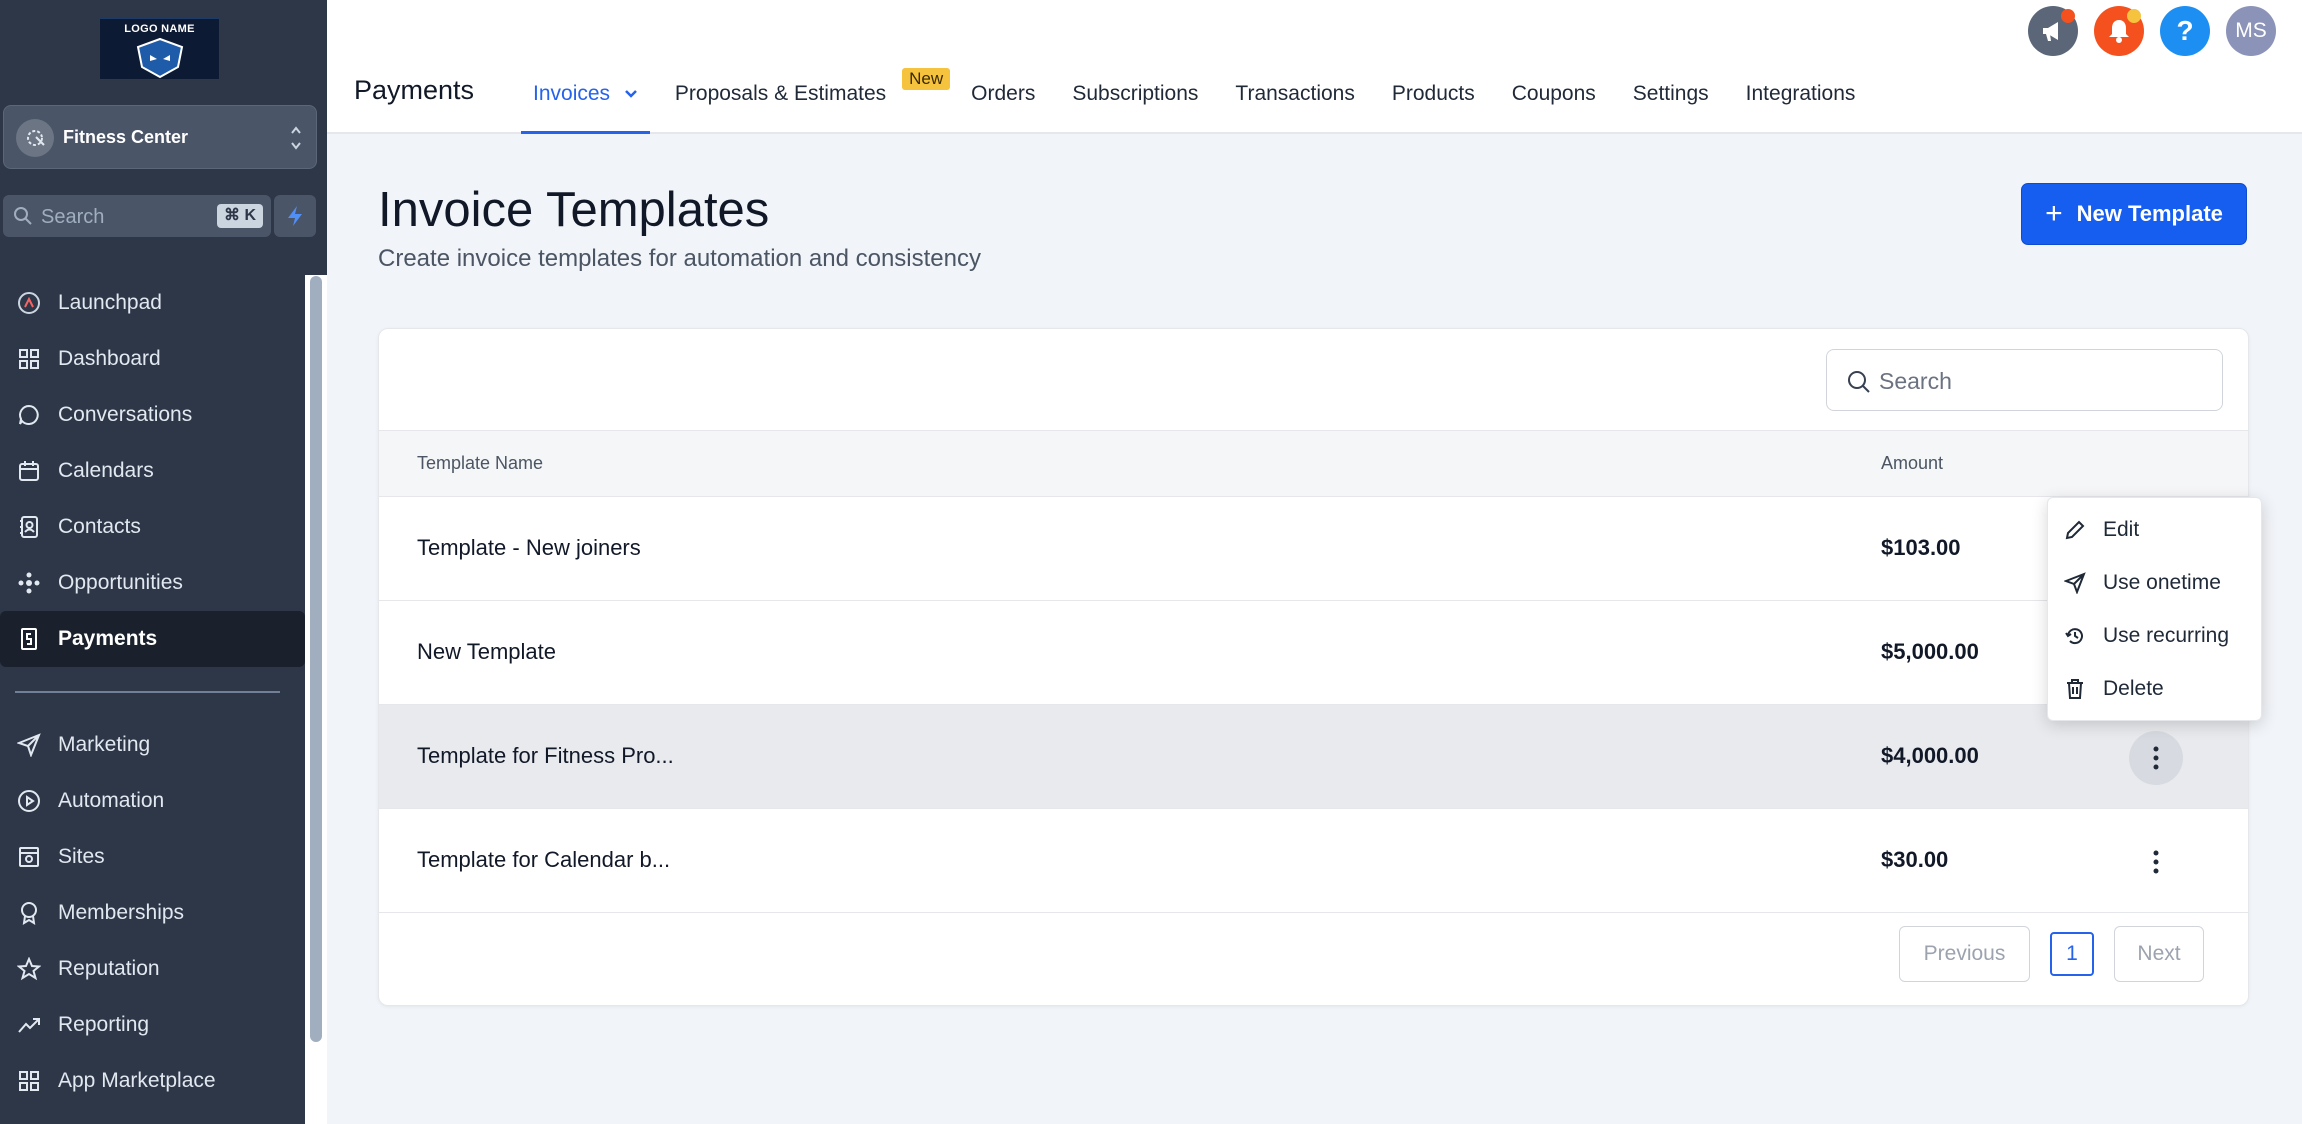 The height and width of the screenshot is (1124, 2302). I want to click on tab-coupons: Coupons, so click(1554, 102).